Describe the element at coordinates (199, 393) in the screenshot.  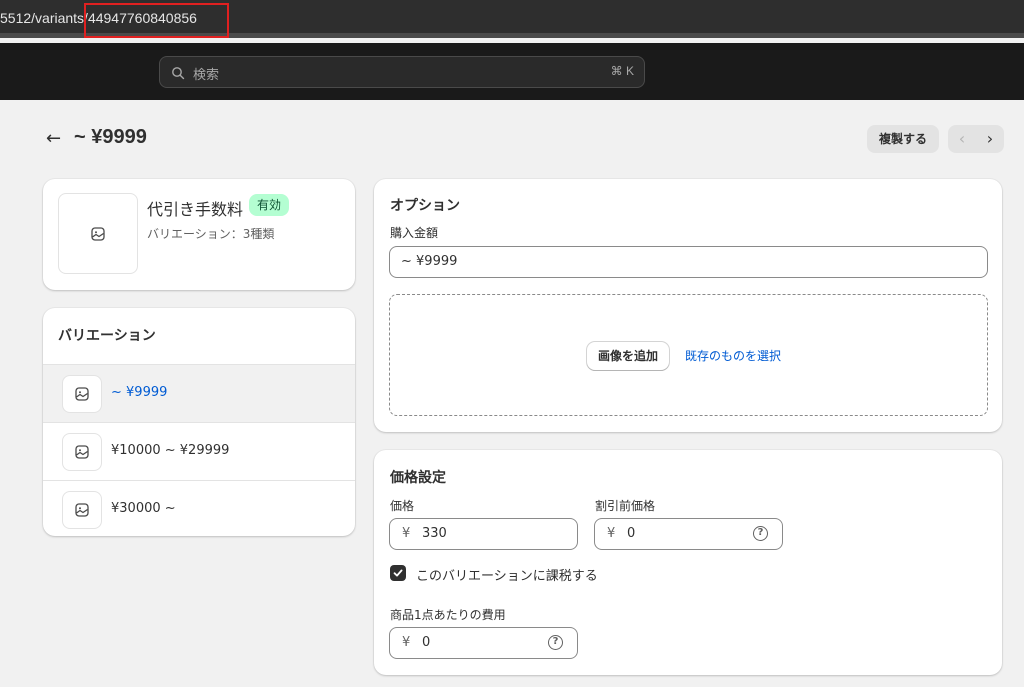
I see `variant-row: ~ ¥9999` at that location.